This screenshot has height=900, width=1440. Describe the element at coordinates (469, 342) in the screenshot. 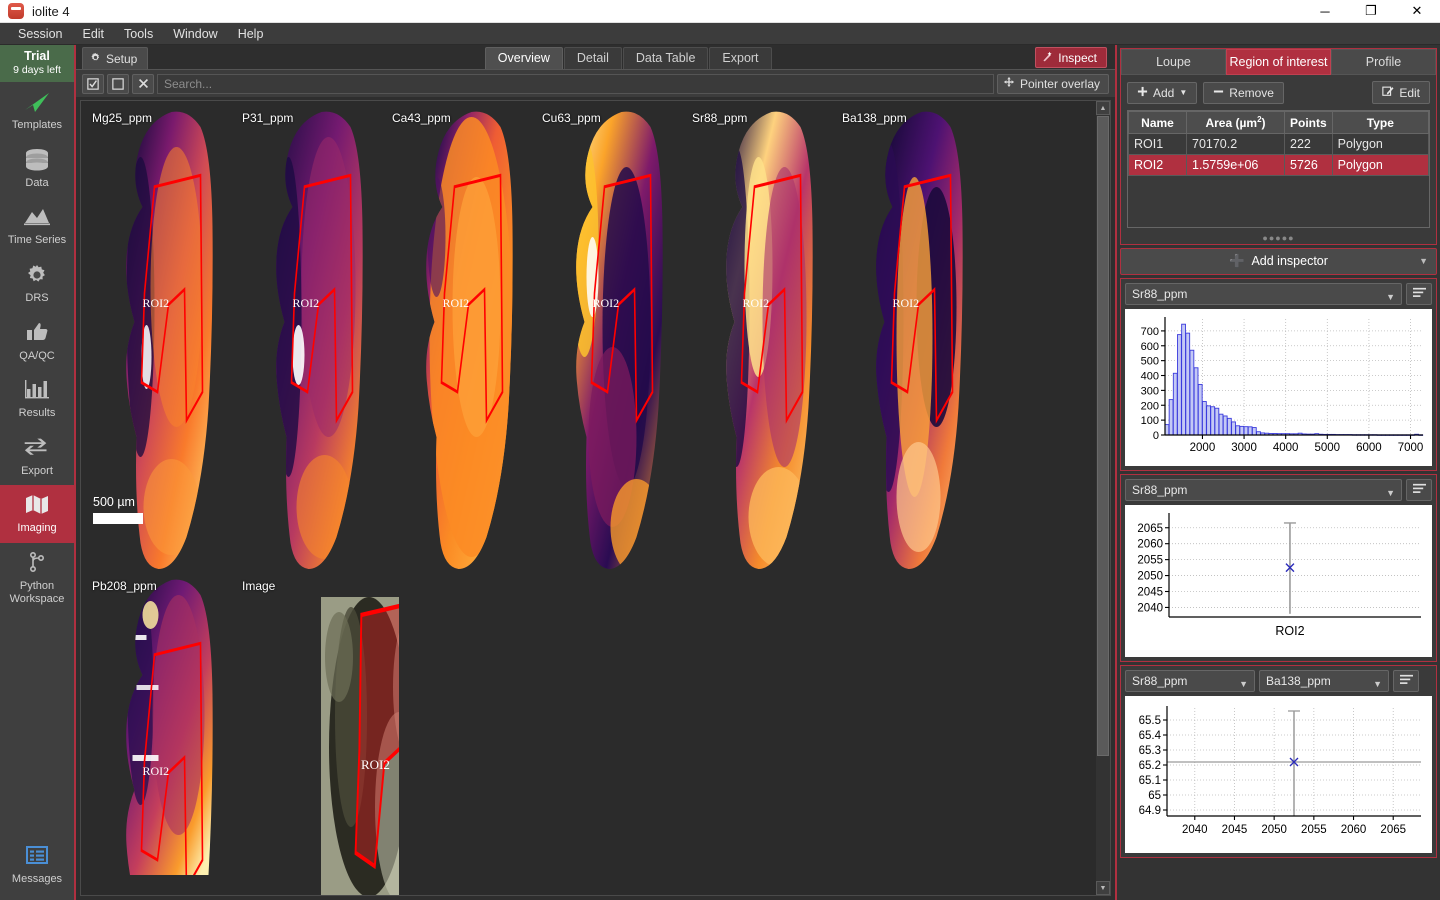

I see `map-panel-ca43: Ca43_ppm ROI2` at that location.